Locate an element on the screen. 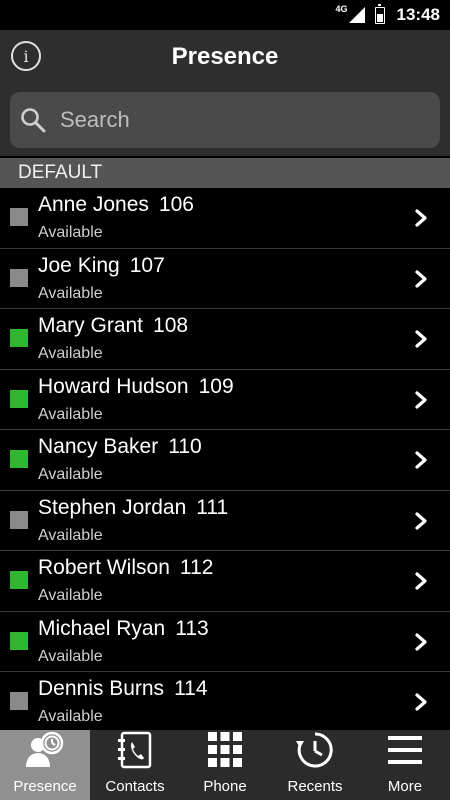  contact-extension: 113 is located at coordinates (192, 628).